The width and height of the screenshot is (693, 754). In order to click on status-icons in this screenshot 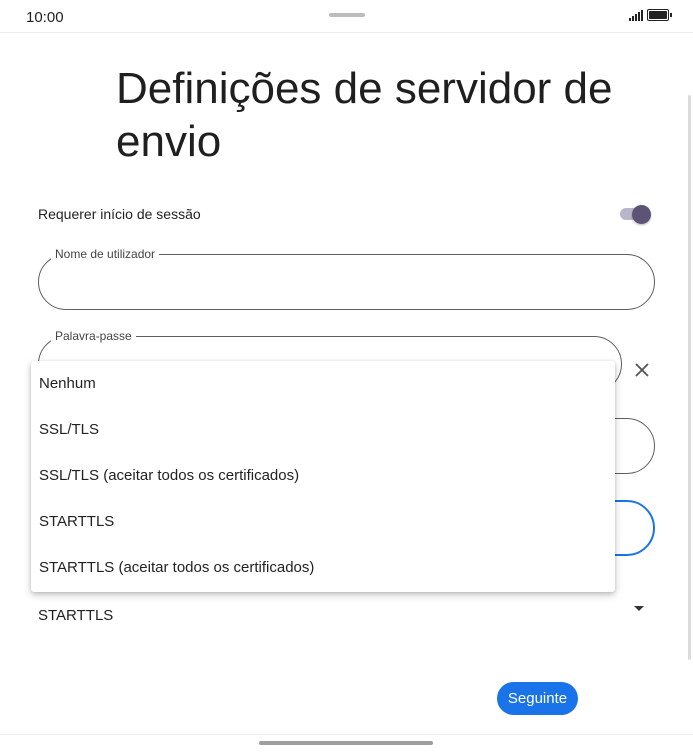, I will do `click(650, 15)`.